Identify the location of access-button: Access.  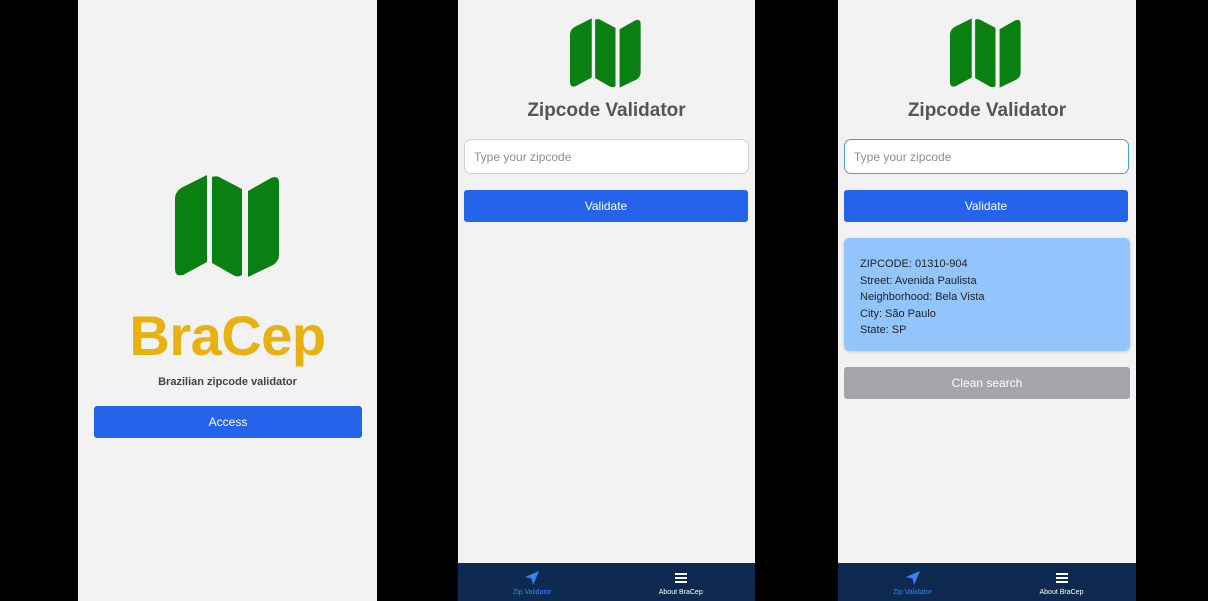
(228, 422).